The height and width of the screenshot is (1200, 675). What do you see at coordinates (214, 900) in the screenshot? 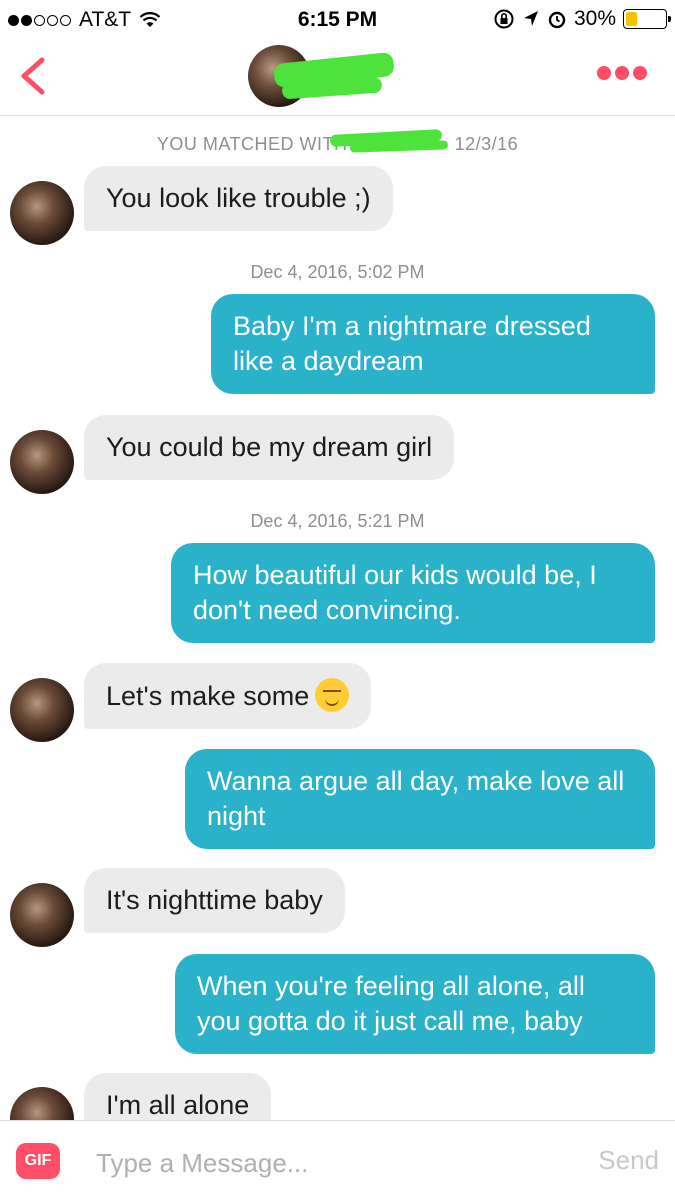
I see `message-bubble-incoming: It's nighttime baby` at bounding box center [214, 900].